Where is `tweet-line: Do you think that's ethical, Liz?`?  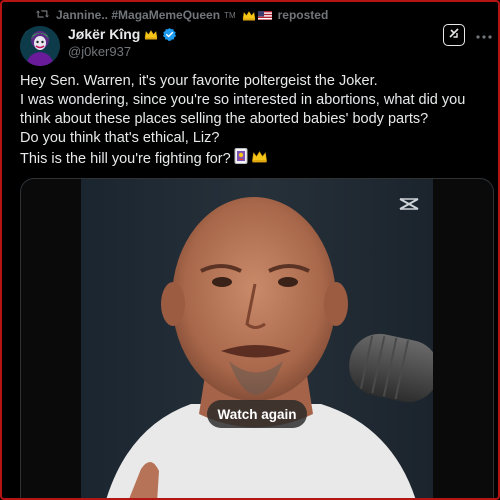 tweet-line: Do you think that's ethical, Liz? is located at coordinates (120, 138).